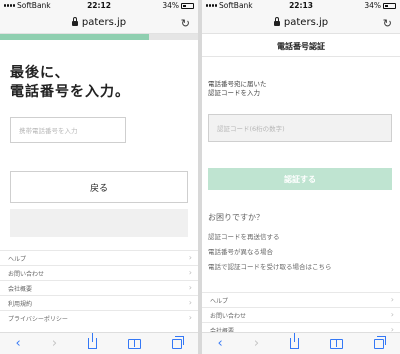 Image resolution: width=400 pixels, height=354 pixels. Describe the element at coordinates (99, 223) in the screenshot. I see `submit-button-disabled` at that location.